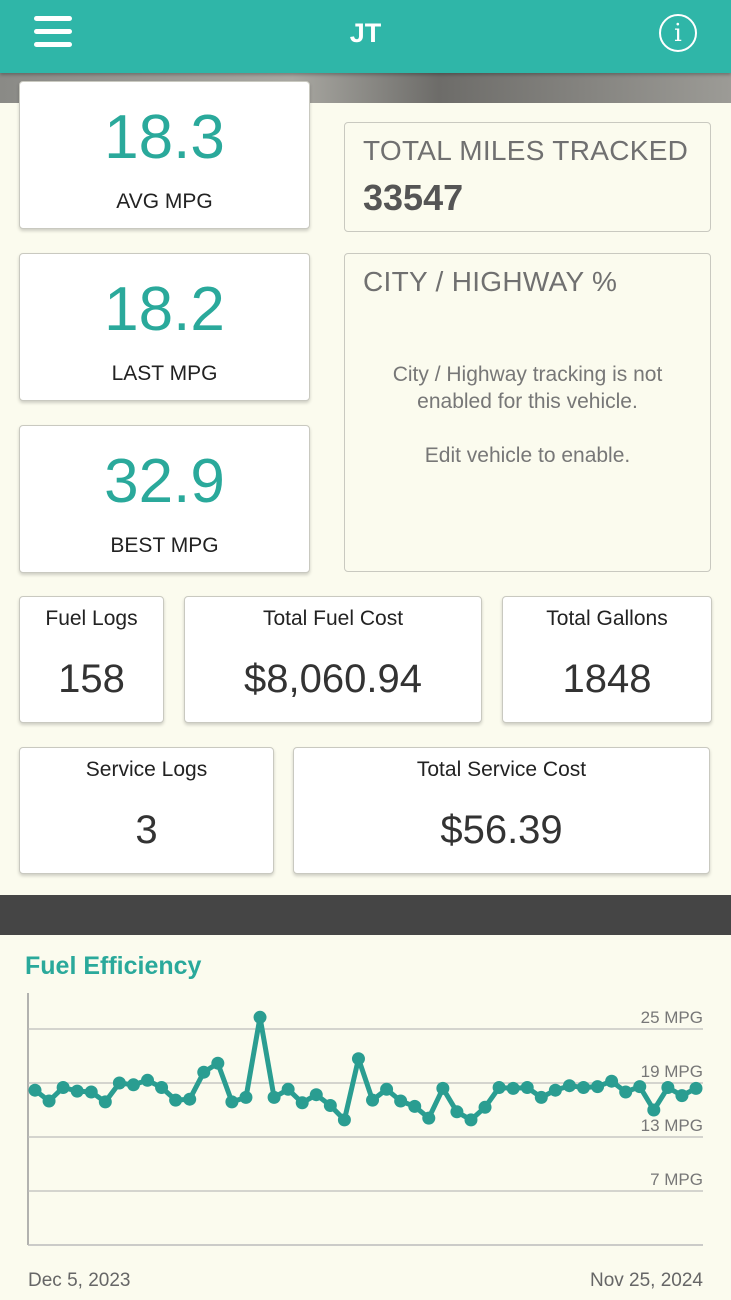  What do you see at coordinates (526, 150) in the screenshot?
I see `total-miles-title: TOTAL MILES TRACKED` at bounding box center [526, 150].